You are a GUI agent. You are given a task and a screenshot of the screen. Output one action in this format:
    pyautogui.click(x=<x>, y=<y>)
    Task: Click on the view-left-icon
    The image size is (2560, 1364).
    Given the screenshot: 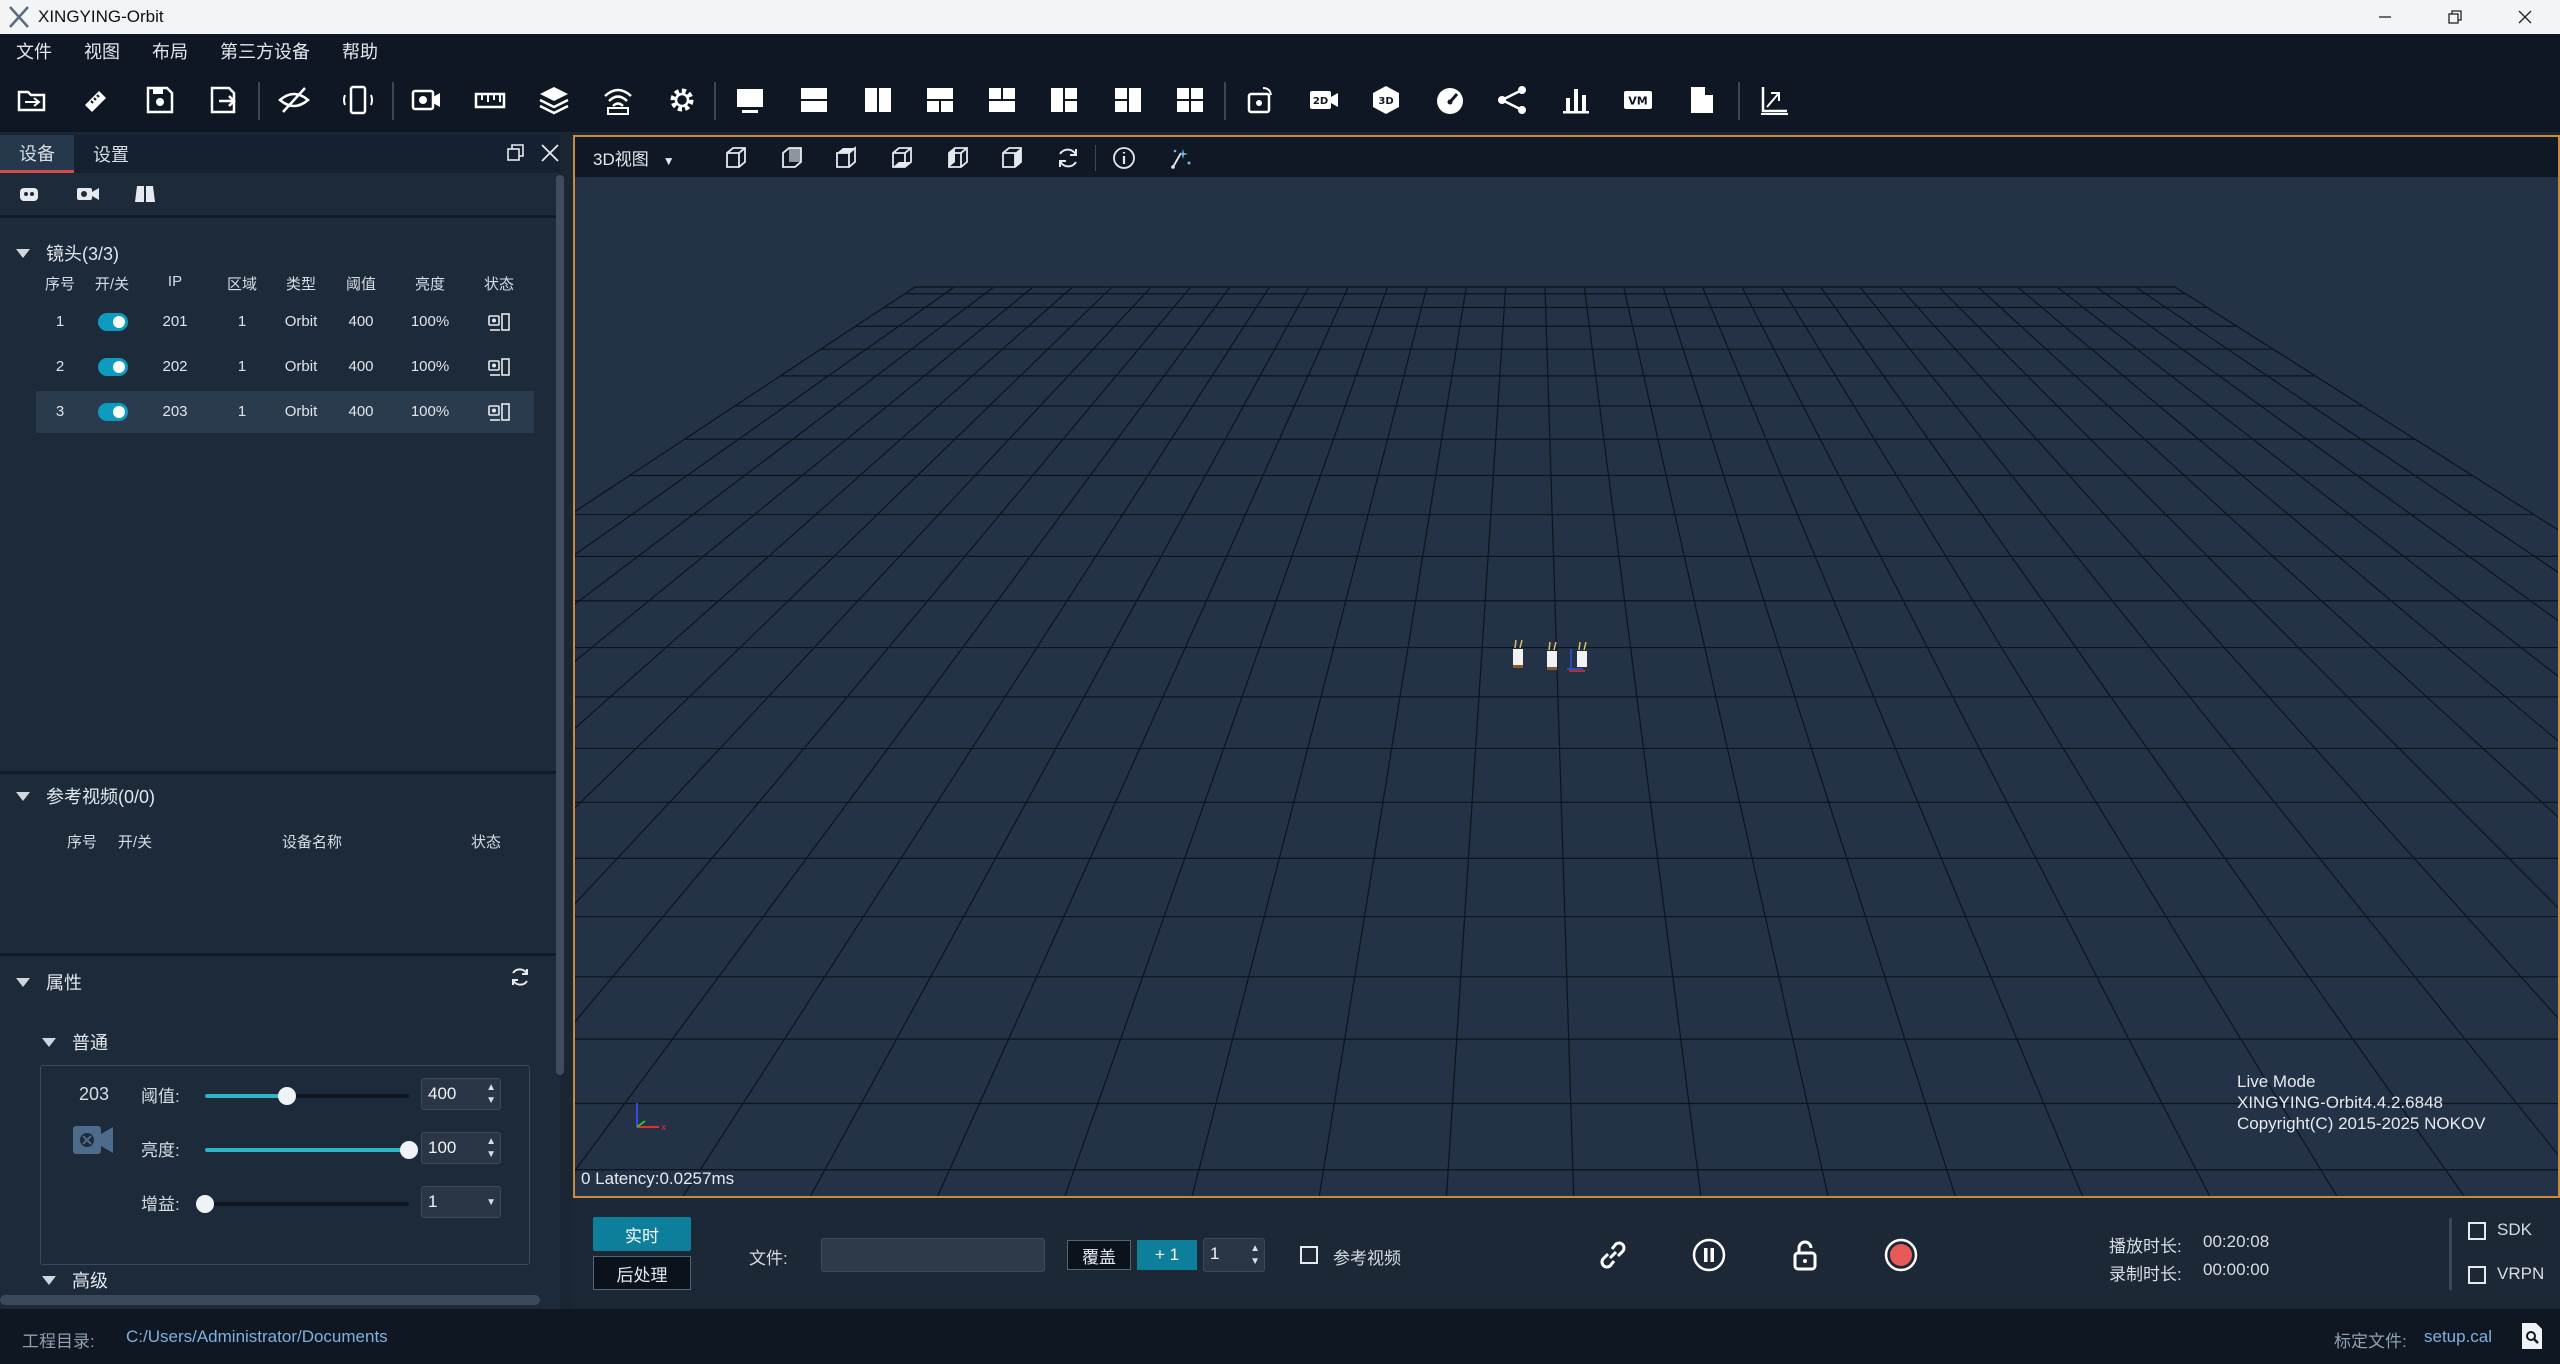 What is the action you would take?
    pyautogui.click(x=958, y=158)
    